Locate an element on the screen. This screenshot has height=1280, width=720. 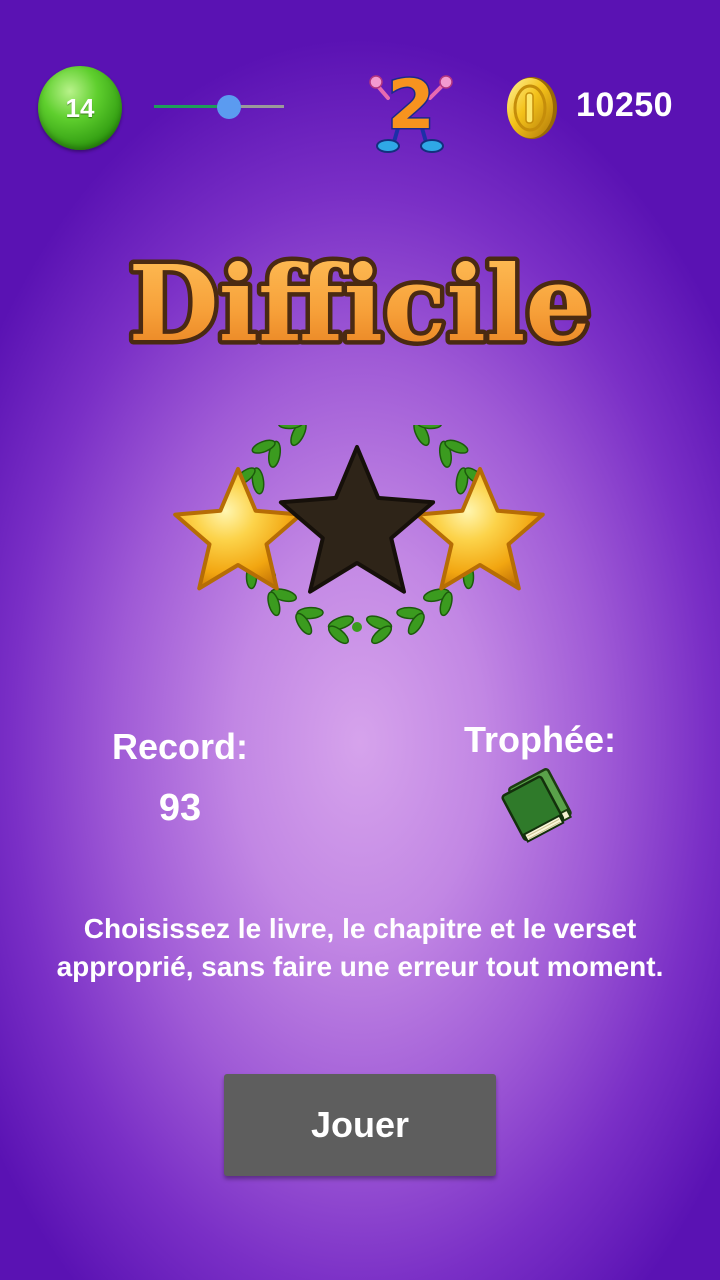
level-badge: 14 is located at coordinates (80, 108).